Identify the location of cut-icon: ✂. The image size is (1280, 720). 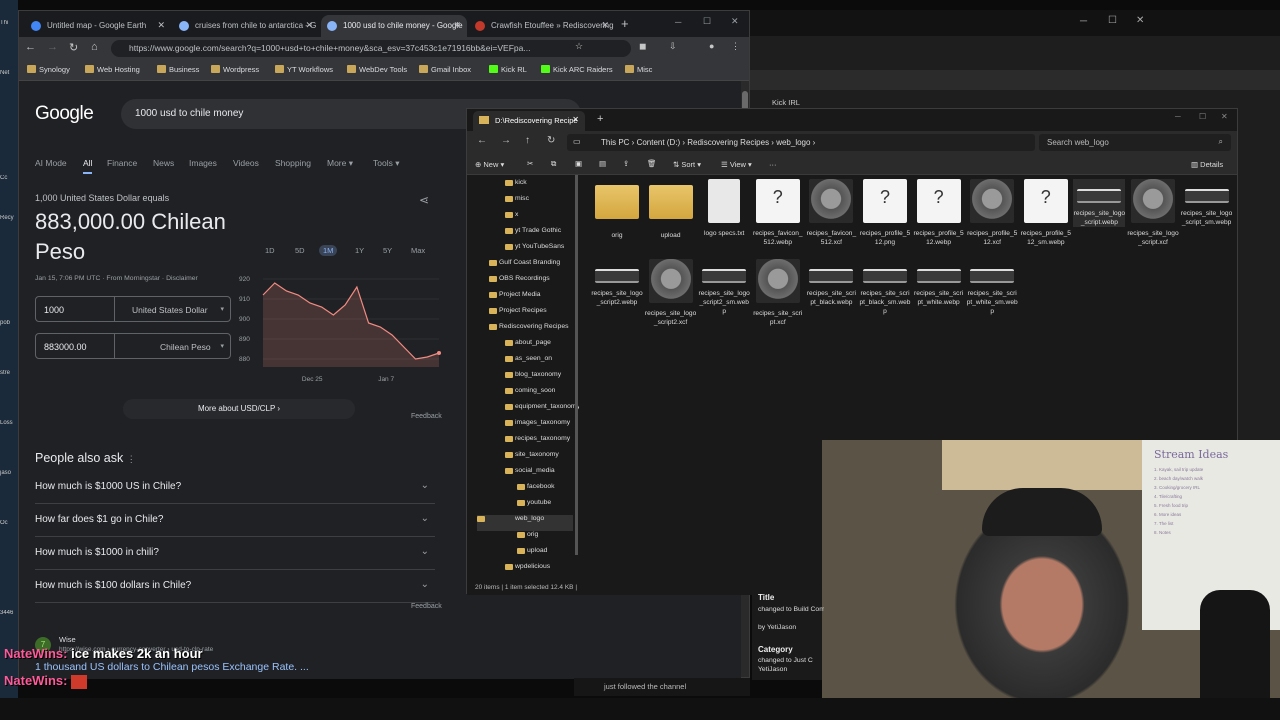
(530, 163).